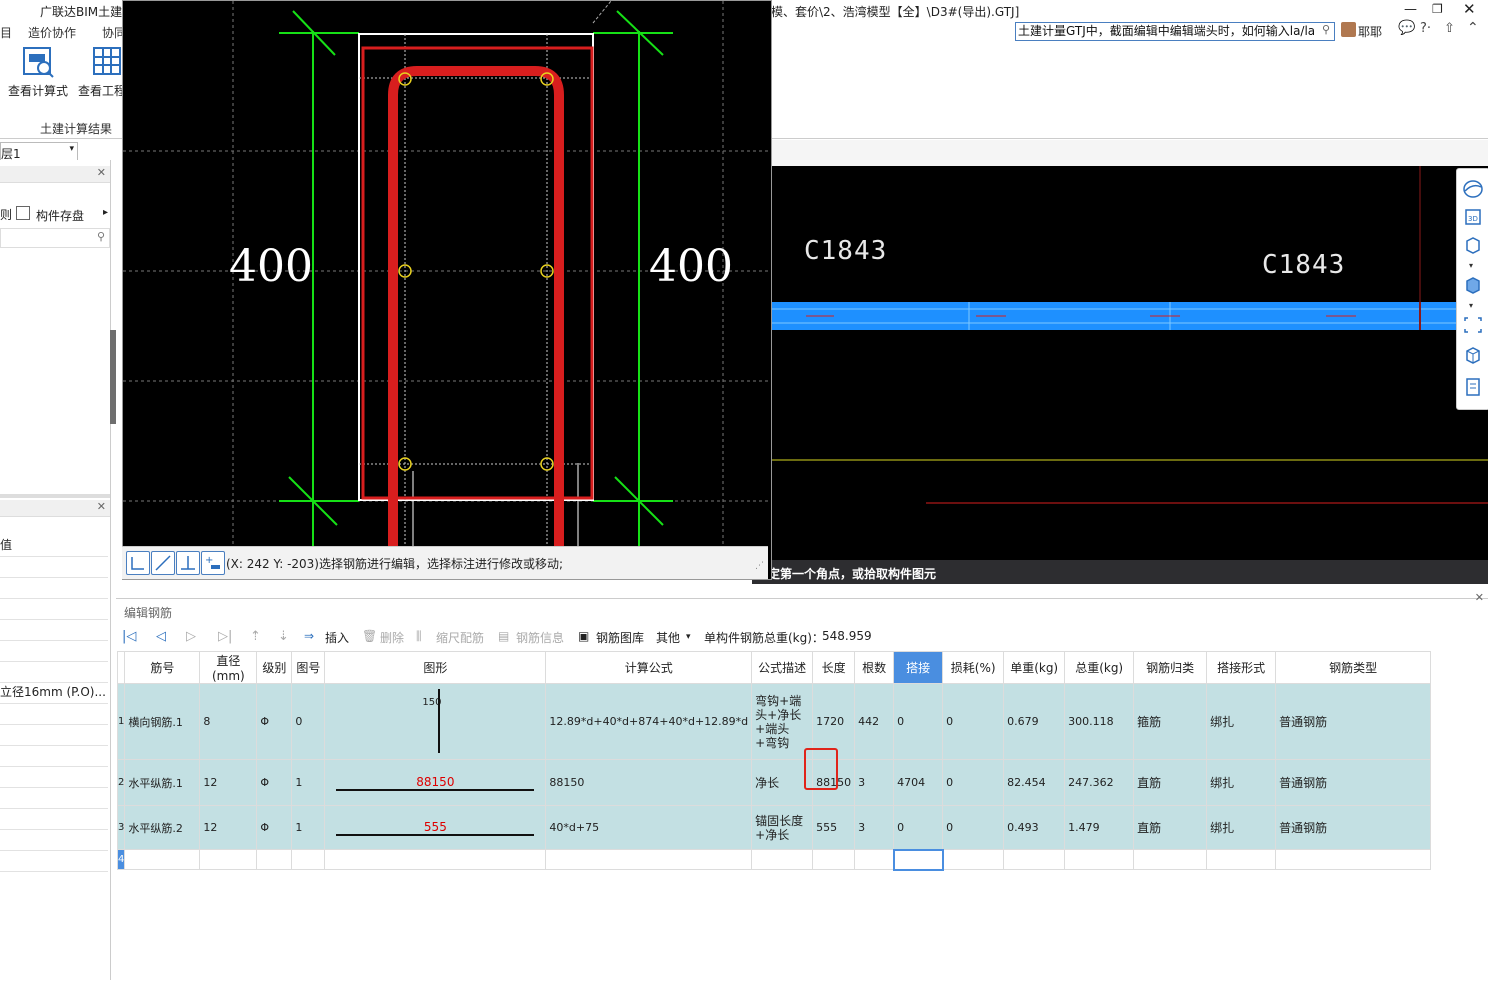 This screenshot has width=1488, height=990. I want to click on cell-count: 442, so click(874, 721).